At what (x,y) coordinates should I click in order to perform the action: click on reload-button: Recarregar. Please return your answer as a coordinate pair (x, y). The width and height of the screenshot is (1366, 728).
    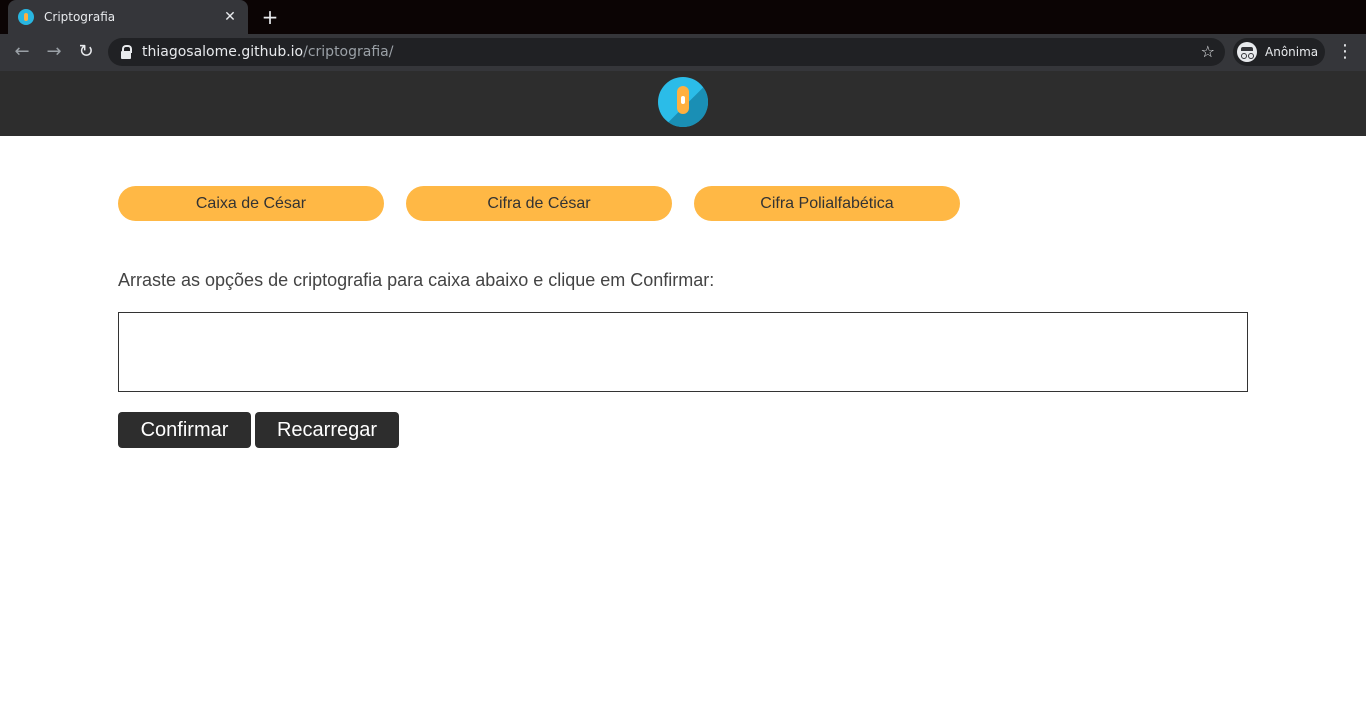
    Looking at the image, I should click on (327, 430).